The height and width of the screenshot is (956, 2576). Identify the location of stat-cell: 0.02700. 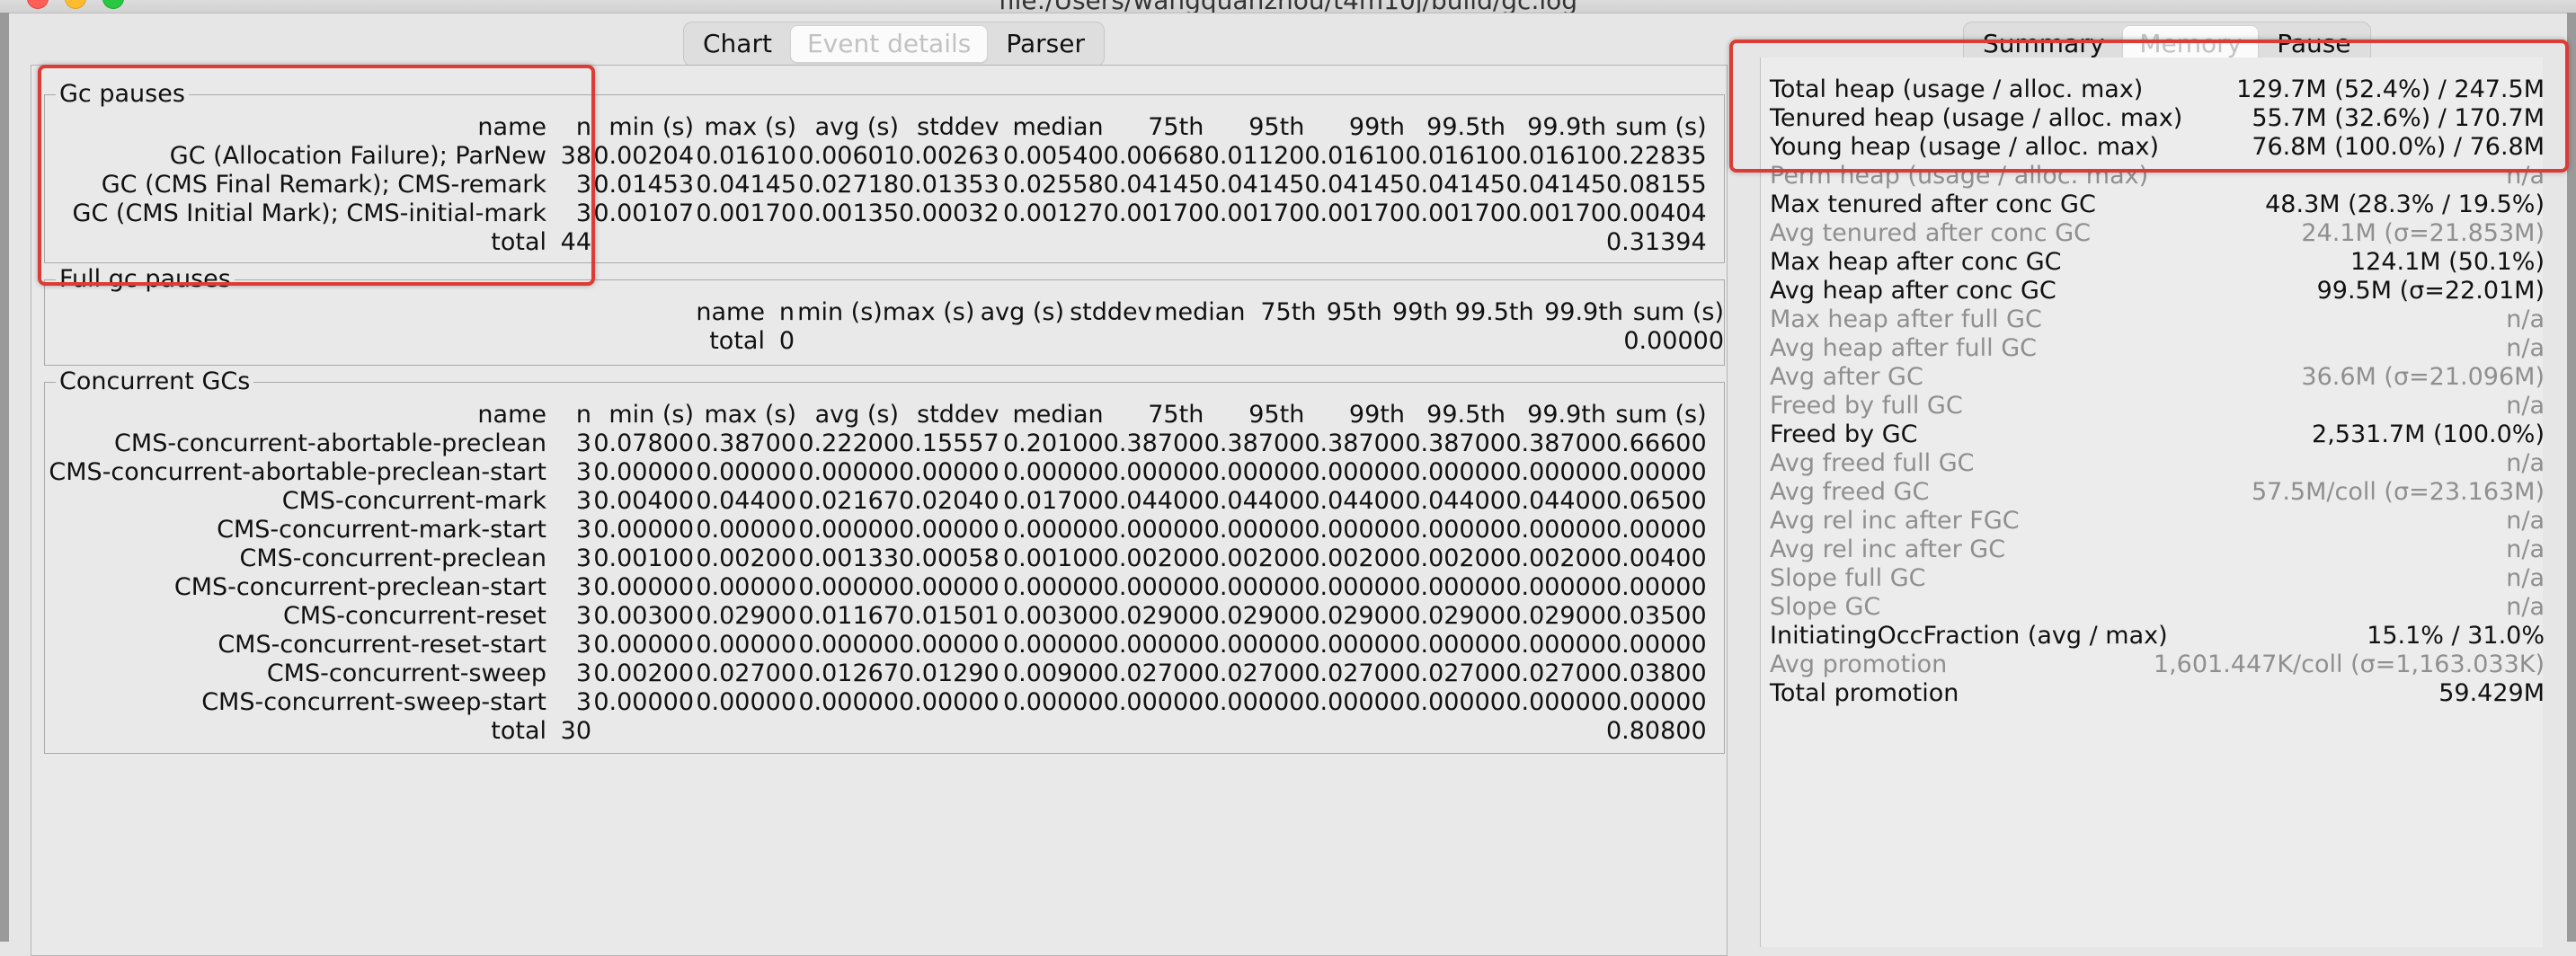
(1354, 673).